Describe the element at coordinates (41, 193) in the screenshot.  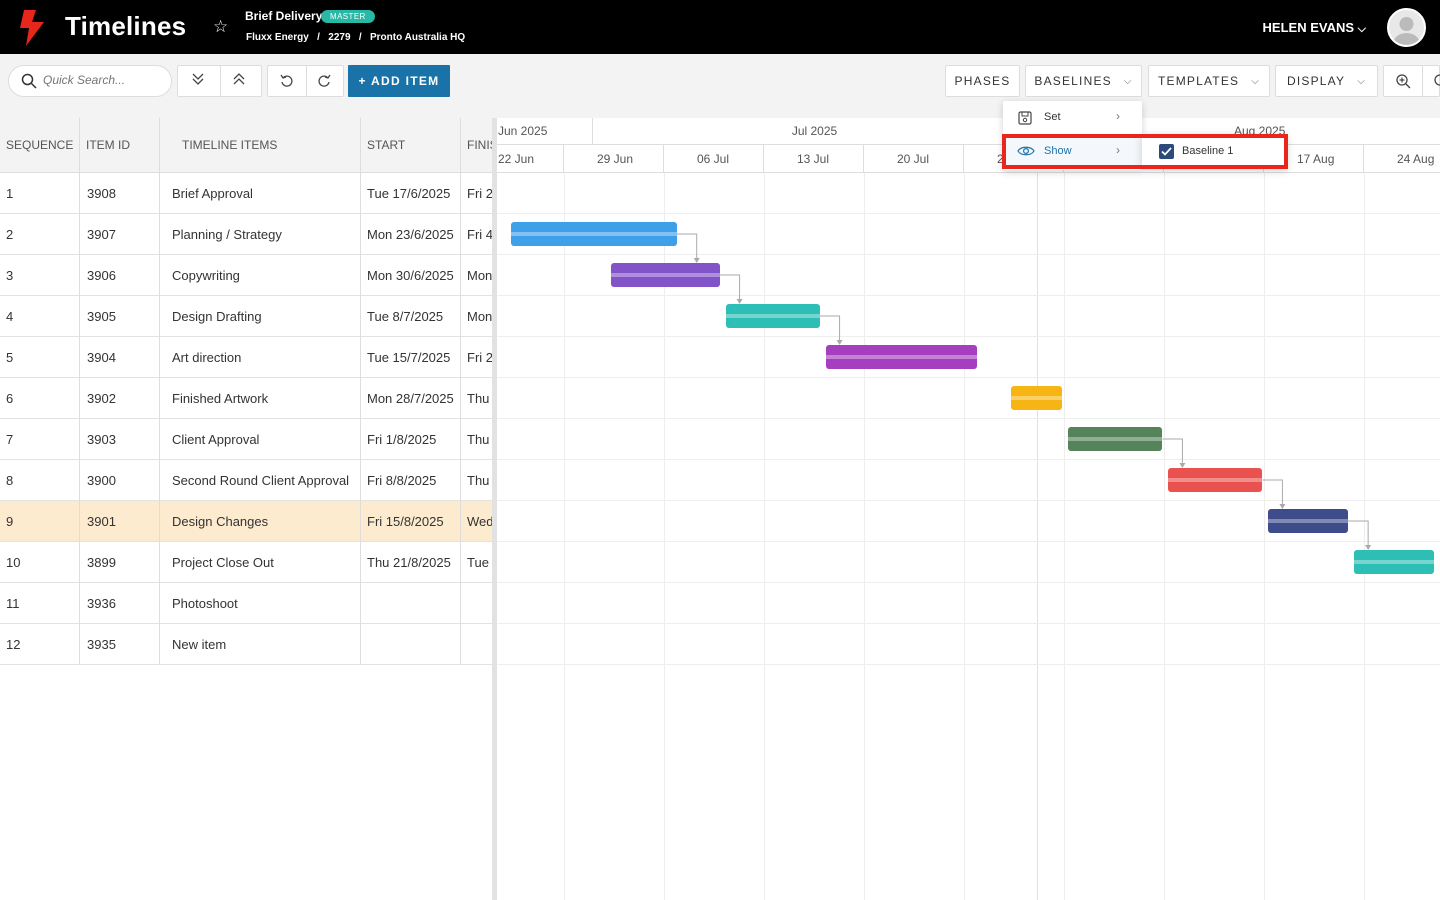
I see `sequence-cell: 1` at that location.